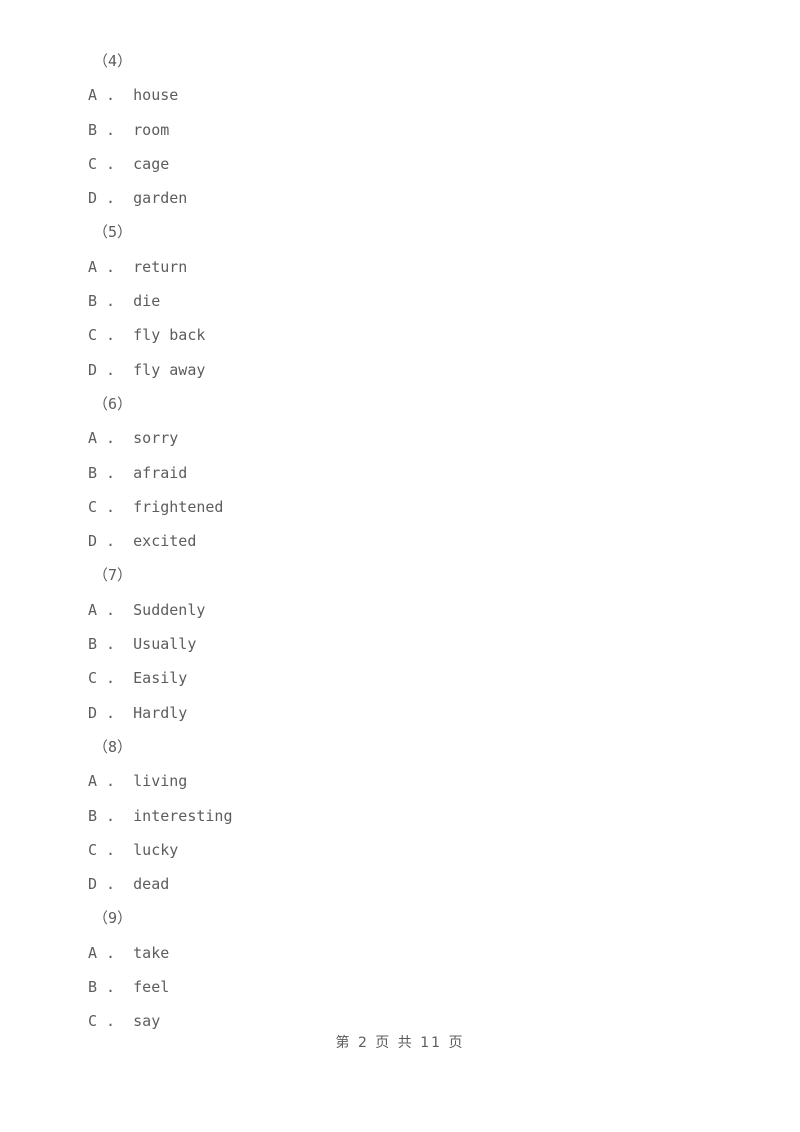  I want to click on question-number: （7）, so click(113, 575).